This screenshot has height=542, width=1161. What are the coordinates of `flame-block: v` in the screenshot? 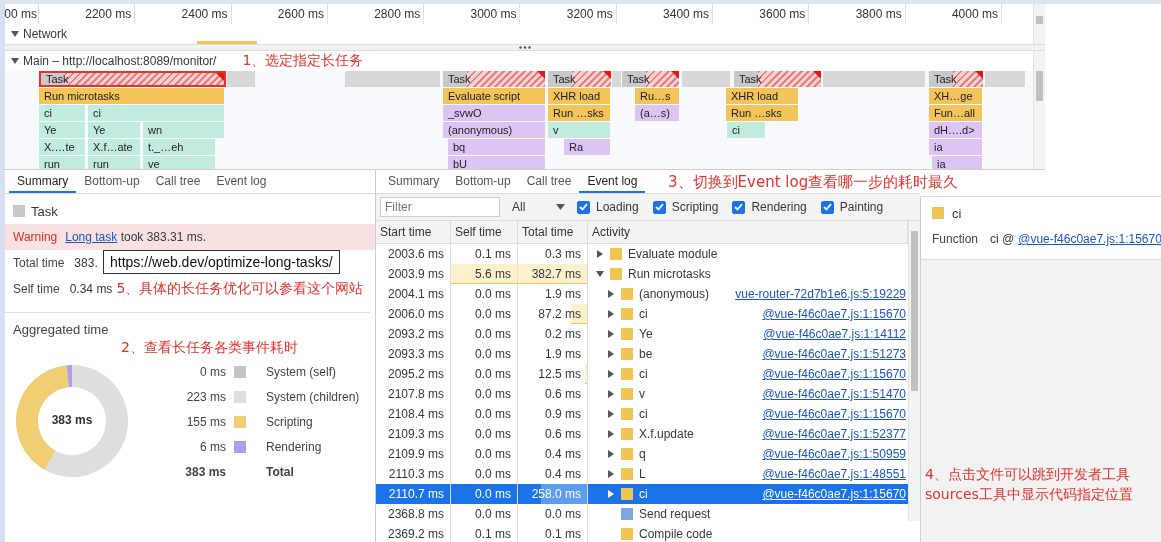 It's located at (579, 130).